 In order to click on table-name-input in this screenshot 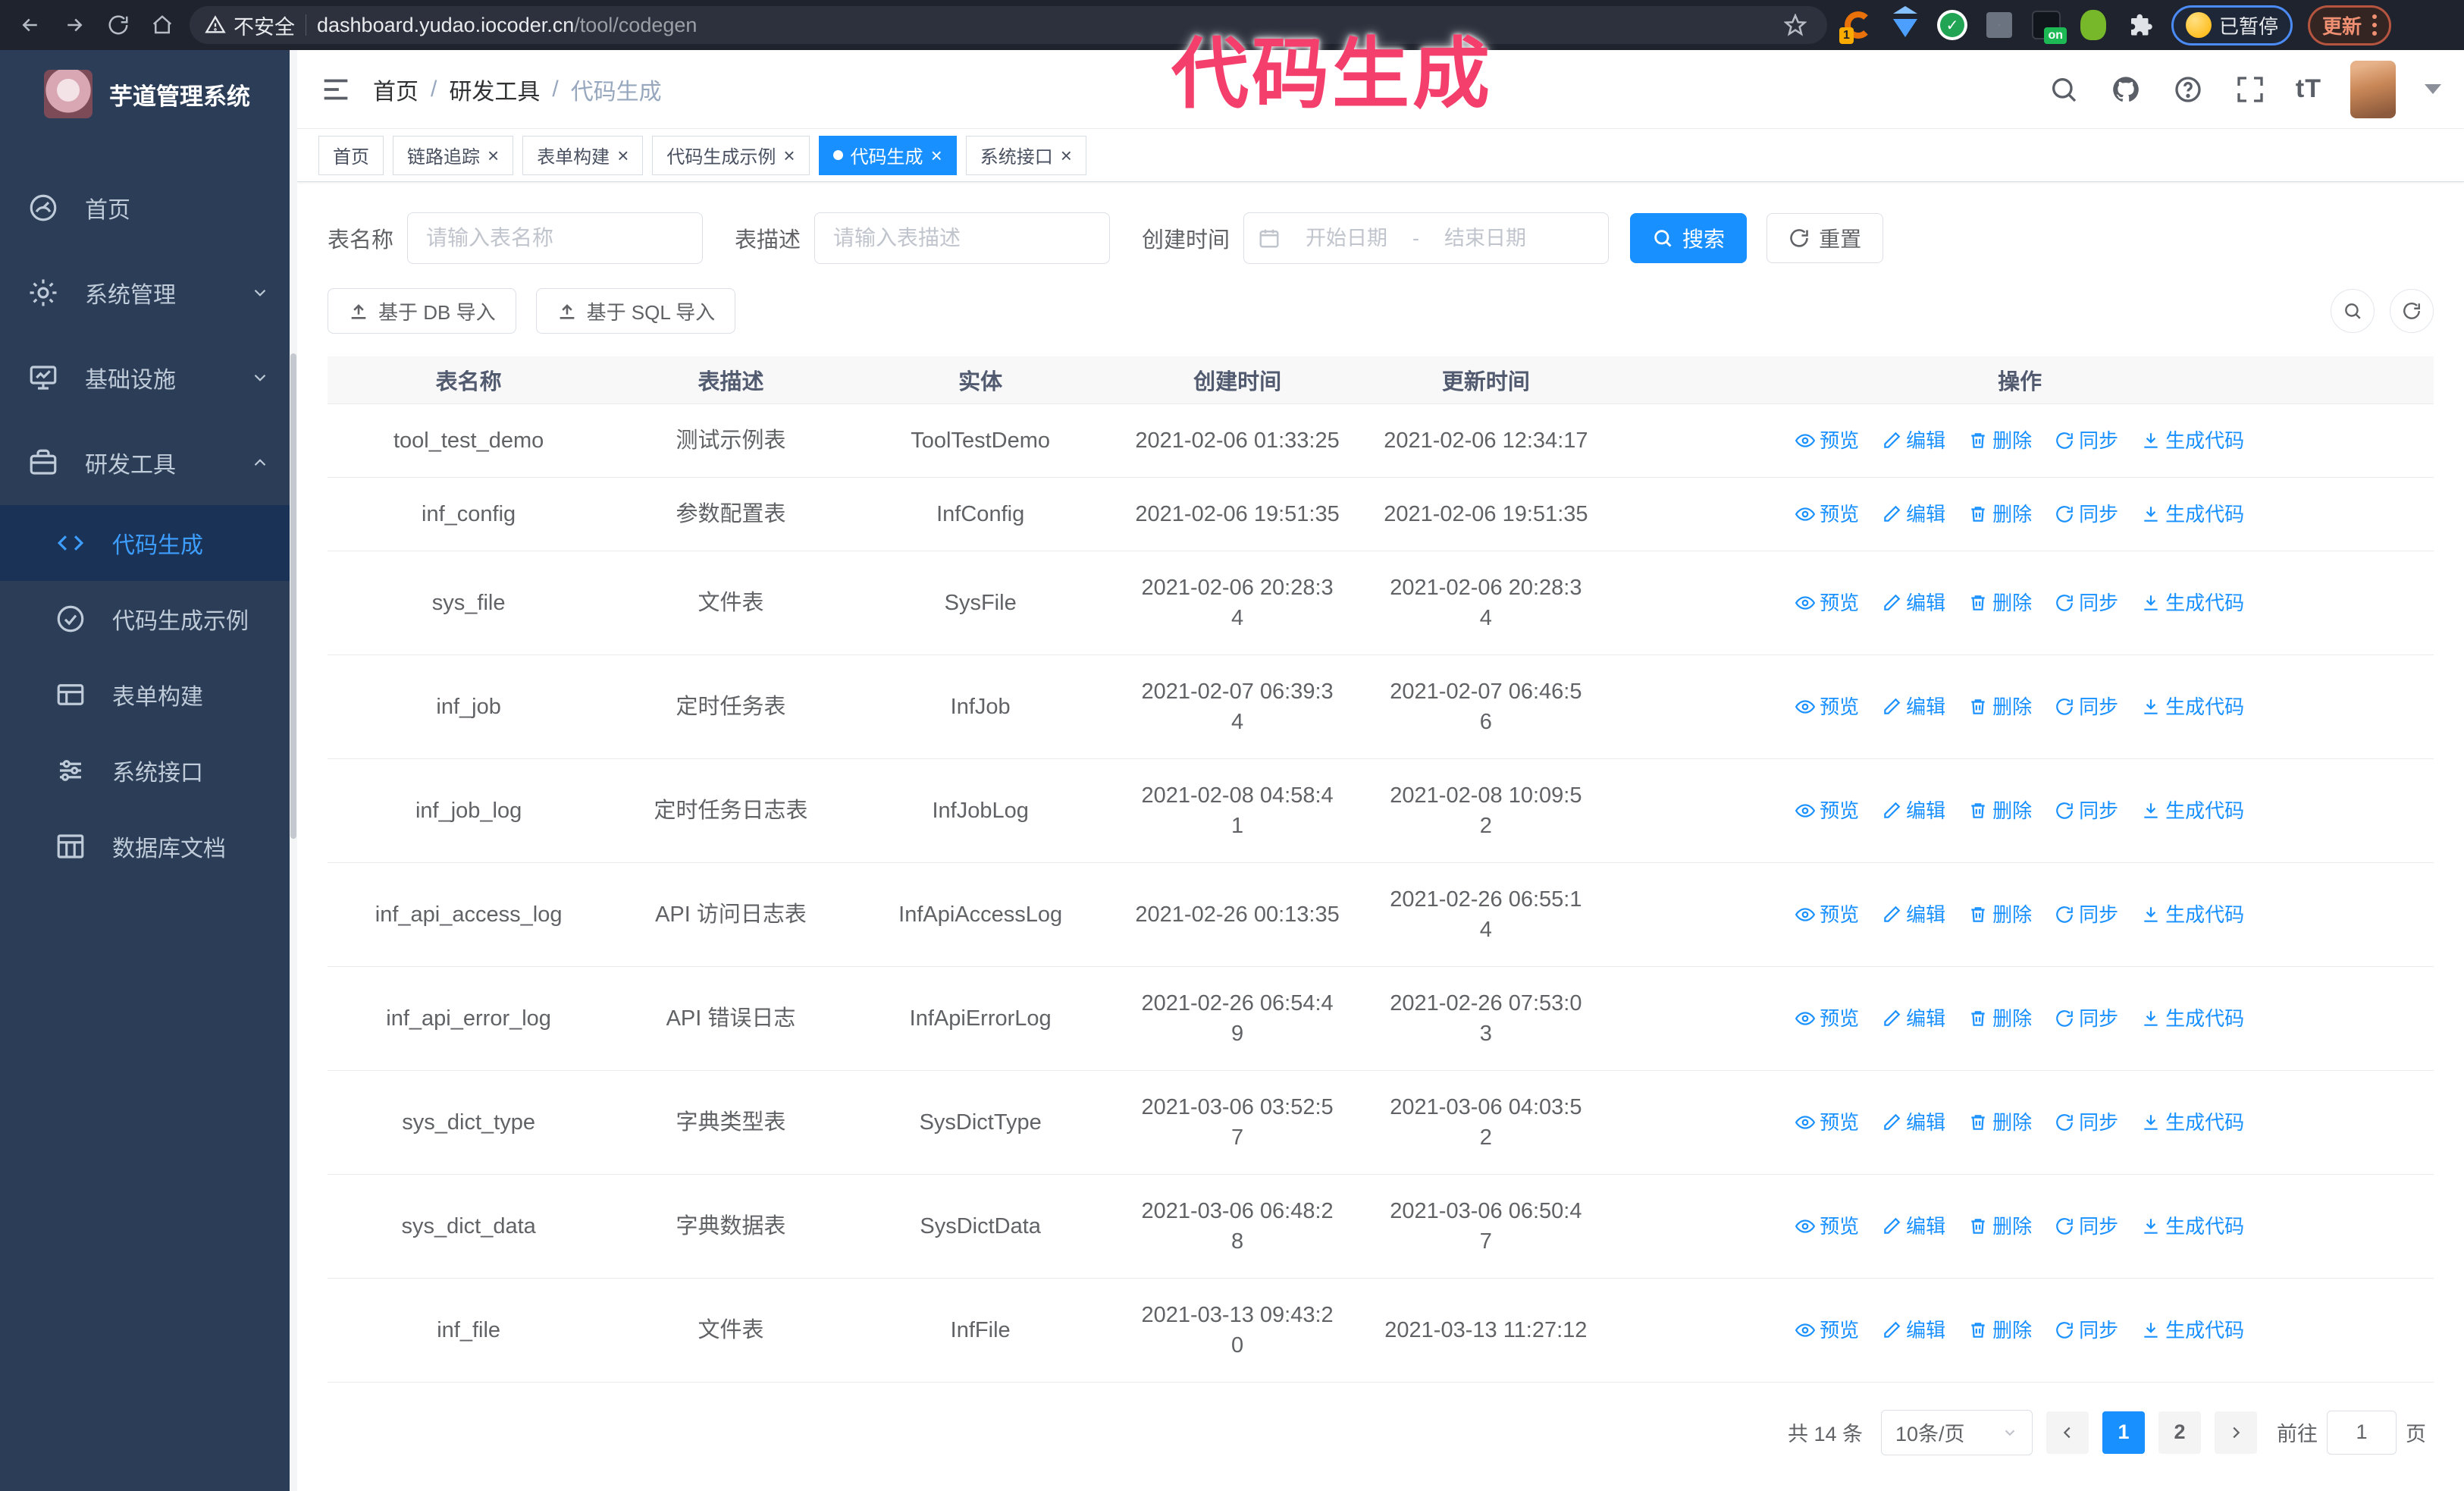, I will do `click(555, 238)`.